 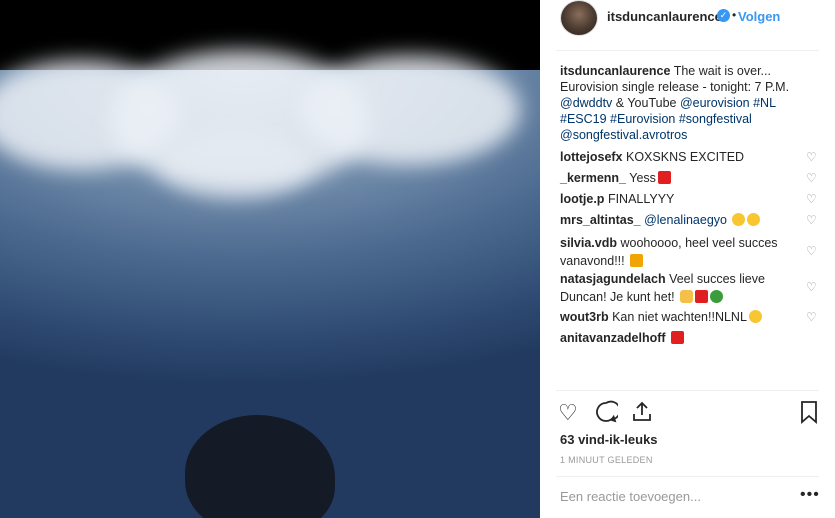 What do you see at coordinates (593, 178) in the screenshot?
I see `comment-username: _kermenn_` at bounding box center [593, 178].